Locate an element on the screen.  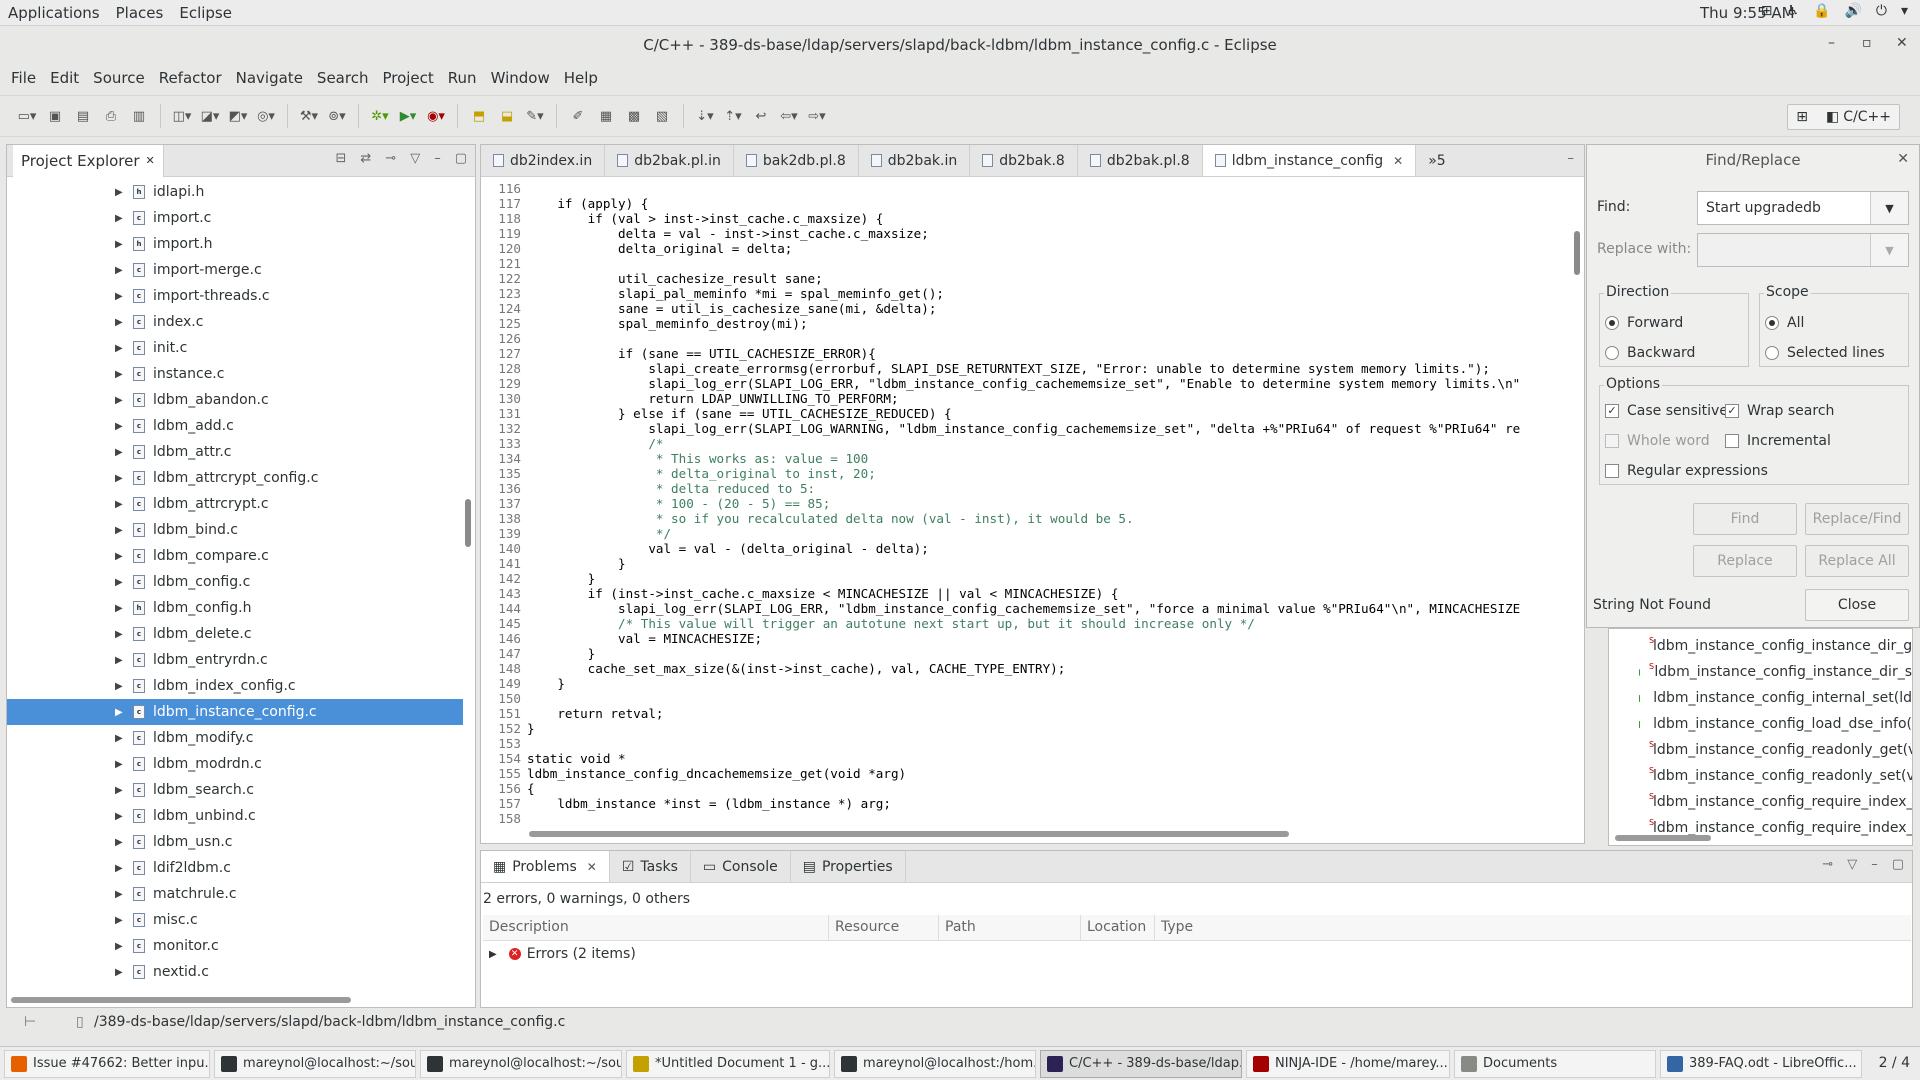
scope-all-radio: All is located at coordinates (1784, 323).